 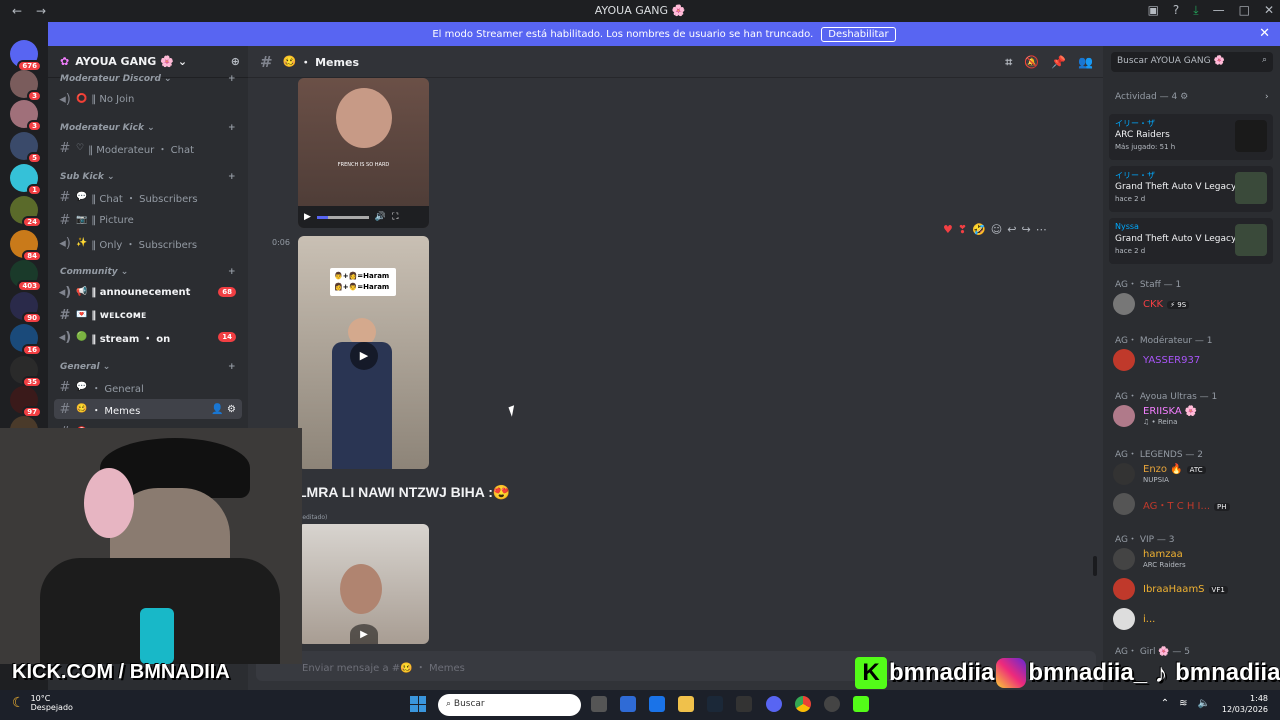 What do you see at coordinates (26, 308) in the screenshot?
I see `server-icon: 90` at bounding box center [26, 308].